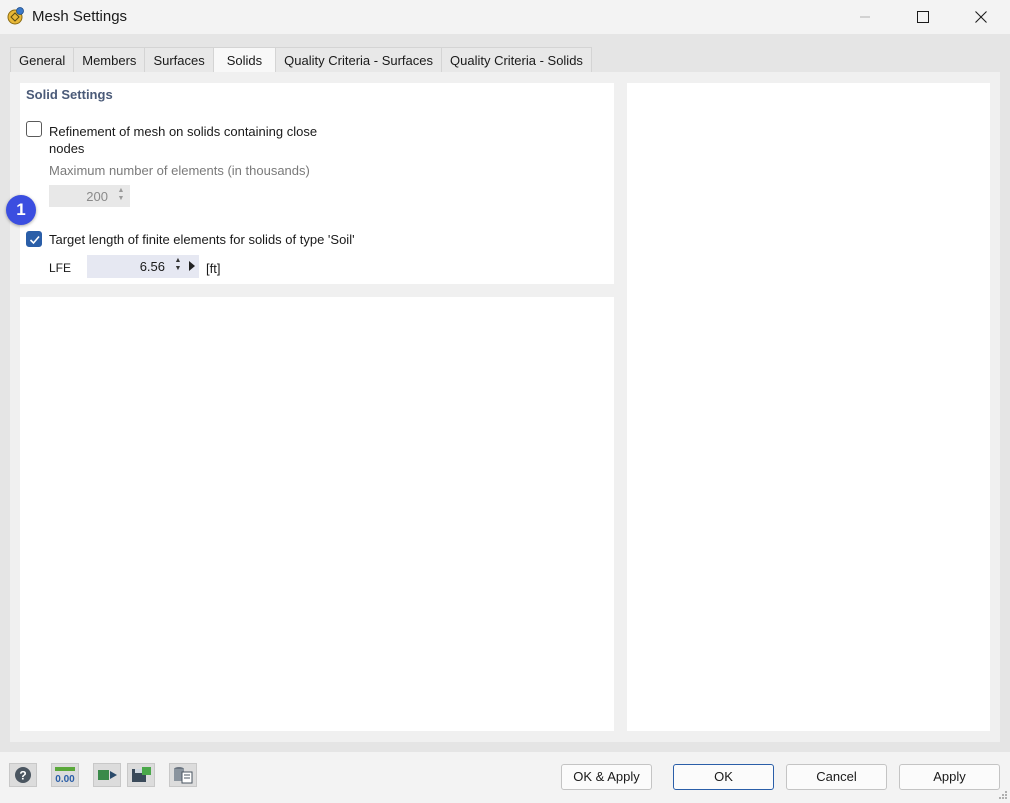  Describe the element at coordinates (80, 16) in the screenshot. I see `window-title: Mesh Settings` at that location.